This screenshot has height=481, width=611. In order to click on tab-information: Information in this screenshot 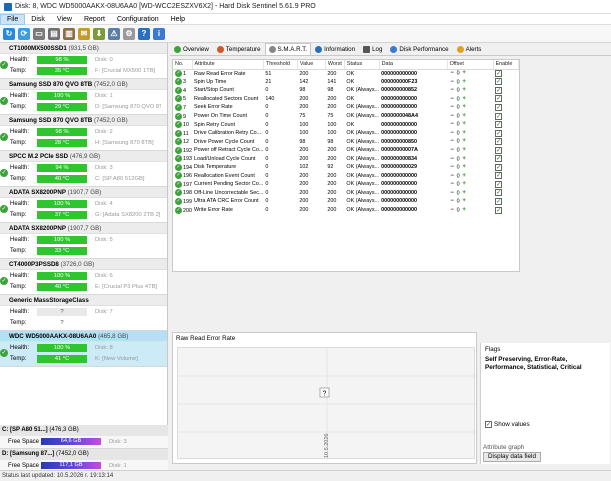, I will do `click(335, 49)`.